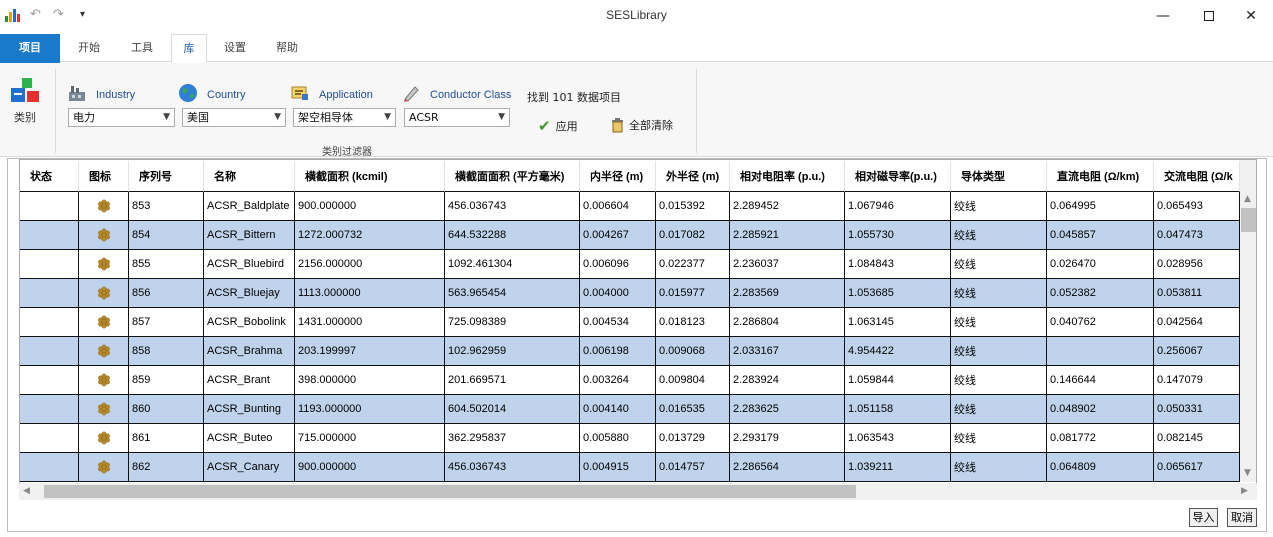 This screenshot has width=1273, height=537. What do you see at coordinates (512, 176) in the screenshot?
I see `column-header: 横截面面积 (平方毫米)` at bounding box center [512, 176].